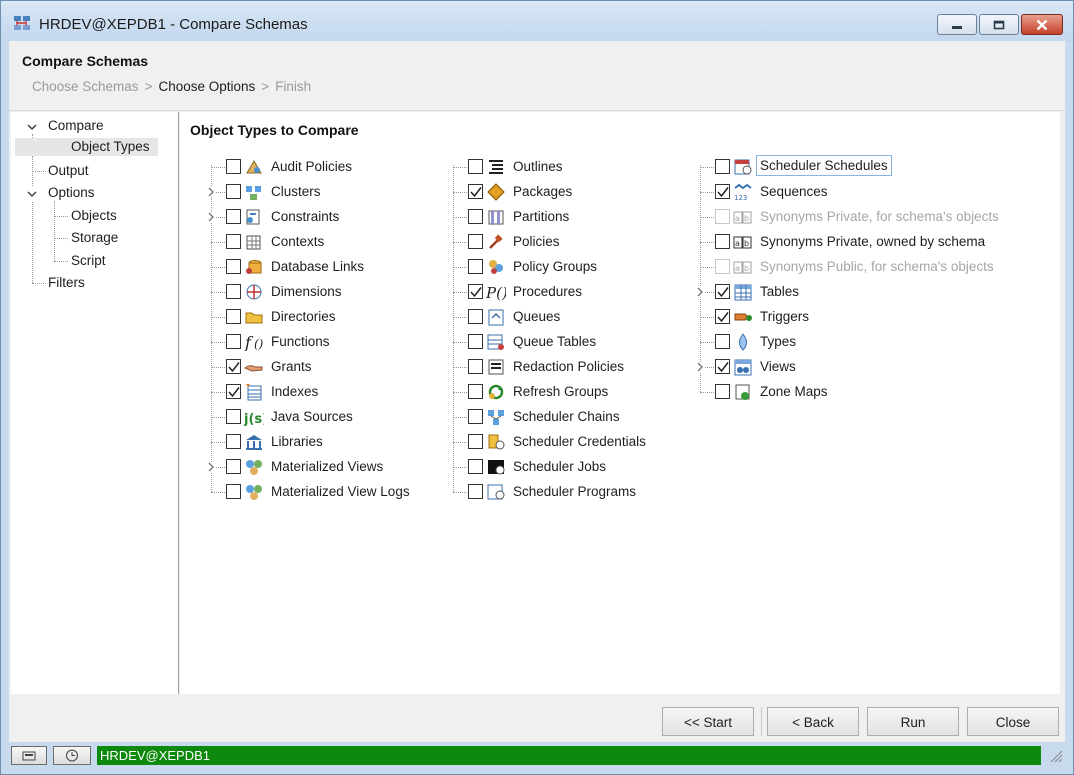 This screenshot has width=1074, height=775. What do you see at coordinates (340, 491) in the screenshot?
I see `materialized-view-logs-label: Materialized View Logs` at bounding box center [340, 491].